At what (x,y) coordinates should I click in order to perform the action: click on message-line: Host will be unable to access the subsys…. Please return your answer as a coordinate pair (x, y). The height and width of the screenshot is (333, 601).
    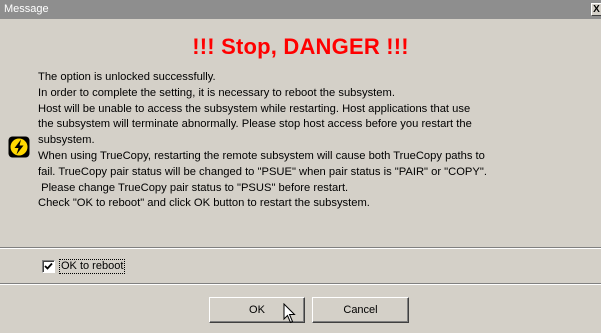
    Looking at the image, I should click on (254, 108).